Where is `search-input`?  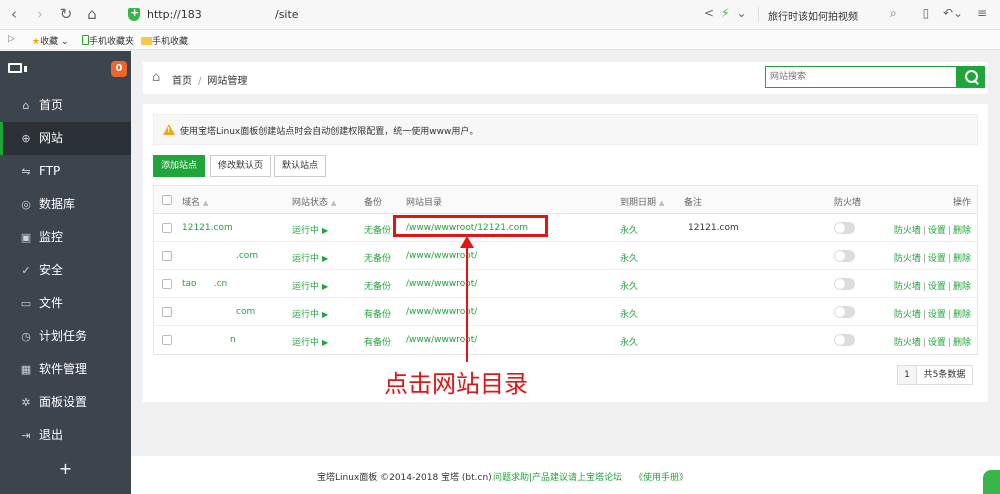
search-input is located at coordinates (860, 77).